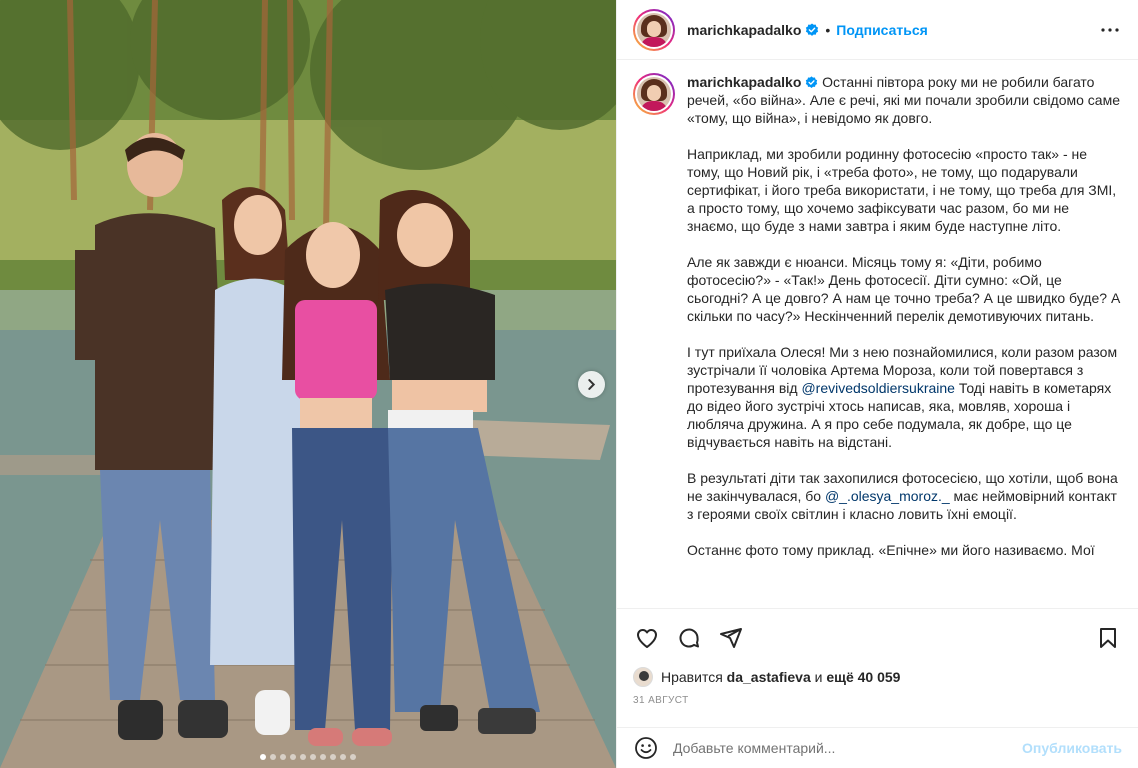 This screenshot has height=768, width=1138. I want to click on caption-avatar, so click(654, 94).